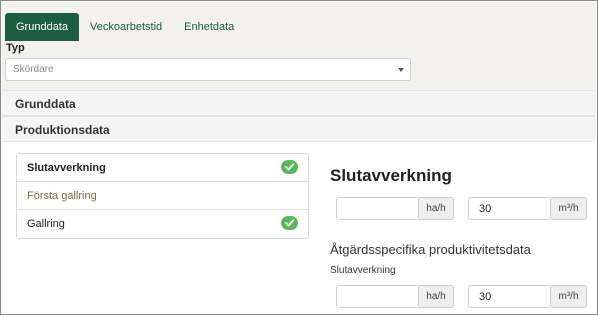 The image size is (598, 315). I want to click on tab-veckoarbetstid: Veckoarbetstid, so click(126, 27).